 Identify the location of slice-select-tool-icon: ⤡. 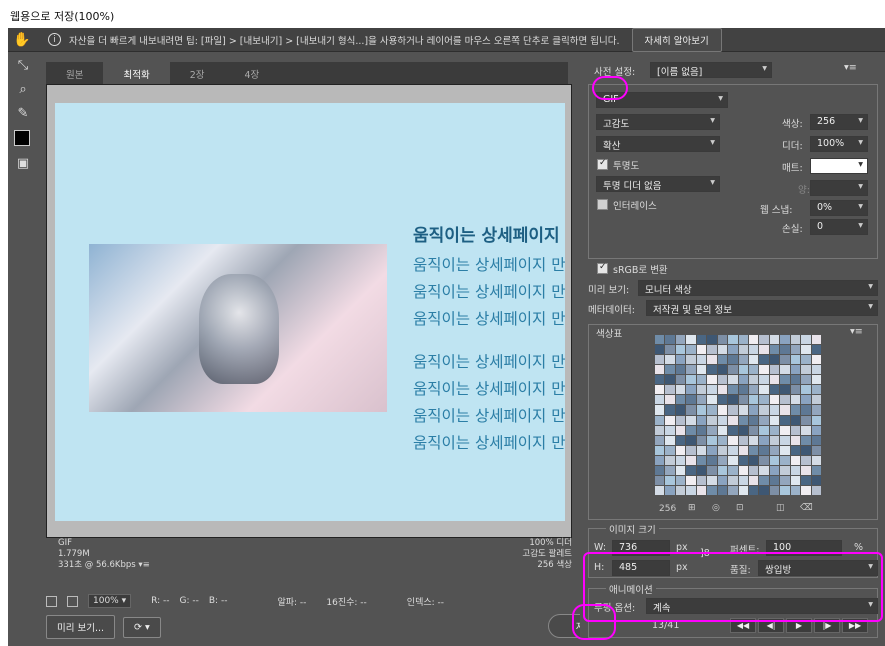
(23, 65).